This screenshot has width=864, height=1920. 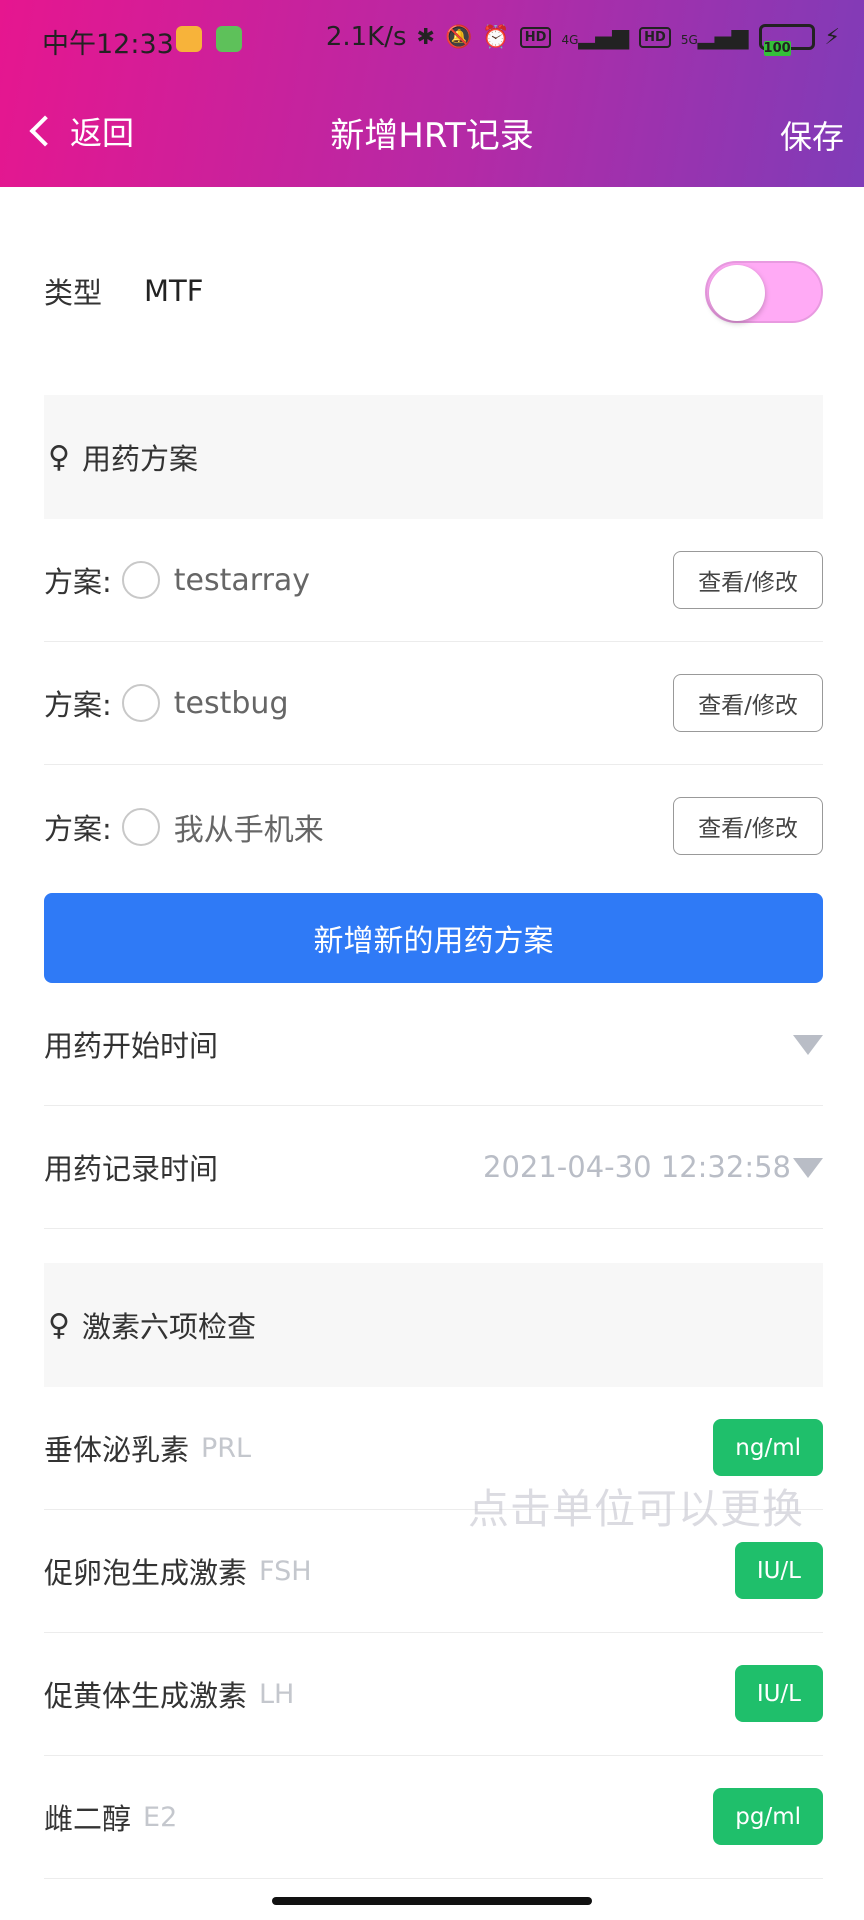 What do you see at coordinates (768, 1447) in the screenshot?
I see `unit-button: ng/ml` at bounding box center [768, 1447].